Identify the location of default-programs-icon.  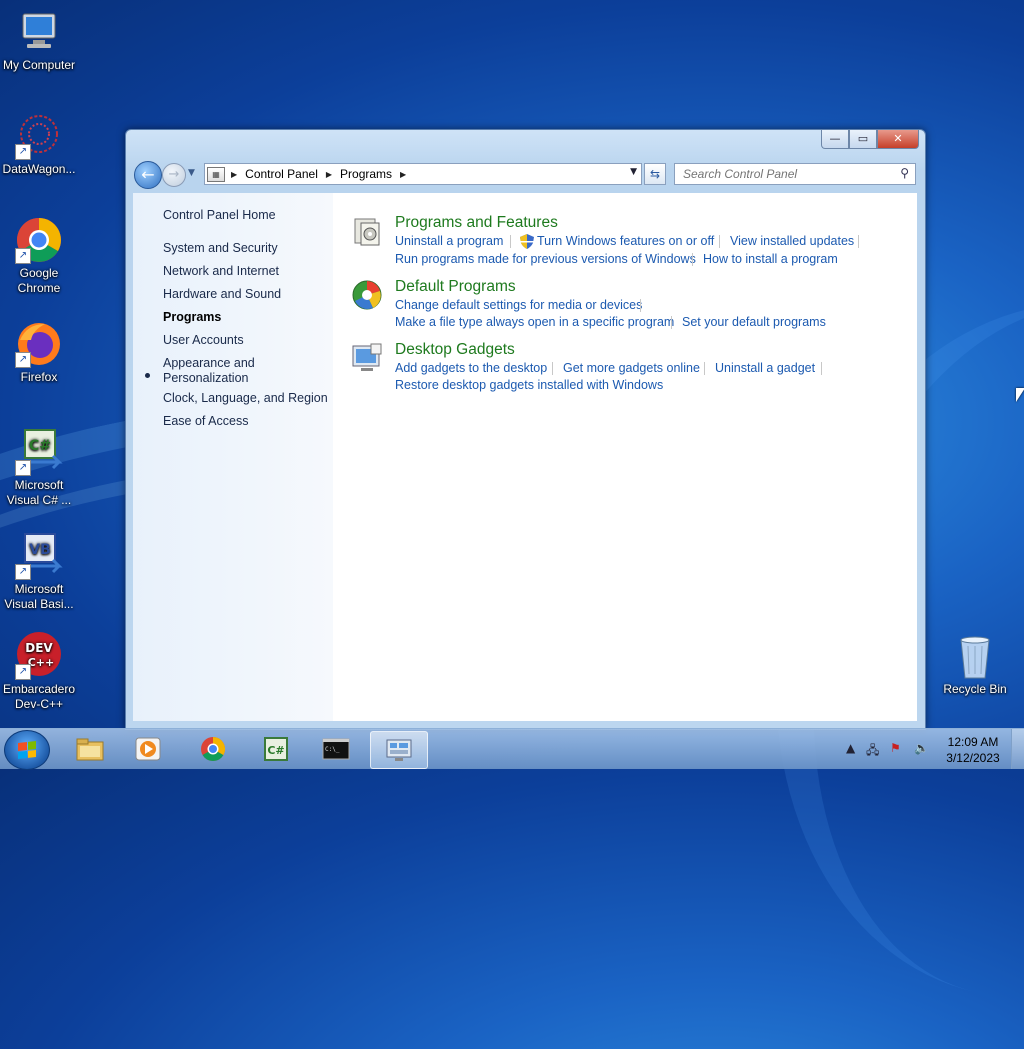
(367, 295).